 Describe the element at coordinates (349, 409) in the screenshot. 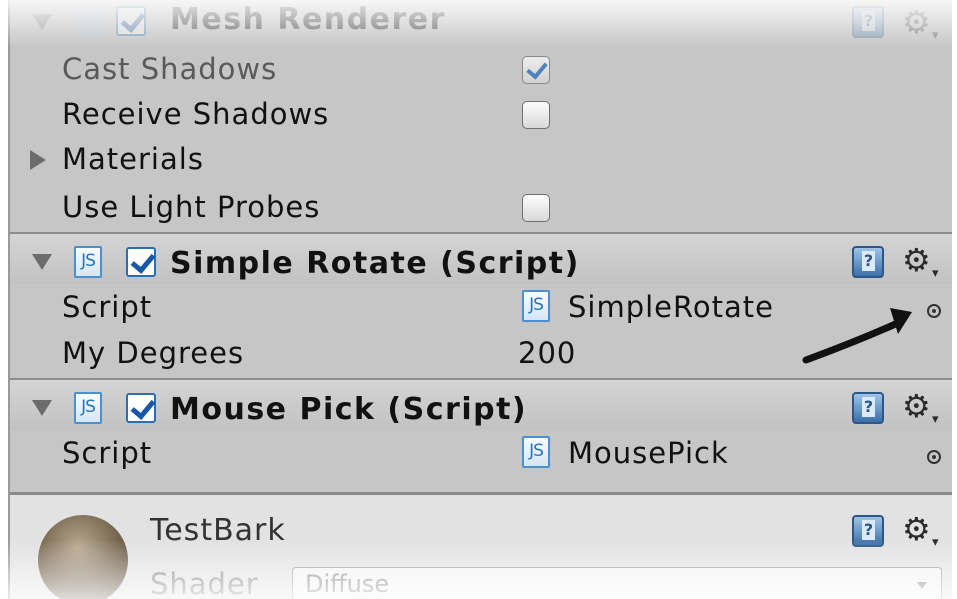

I see `mouse-pick-title: Mouse Pick (Script)` at that location.